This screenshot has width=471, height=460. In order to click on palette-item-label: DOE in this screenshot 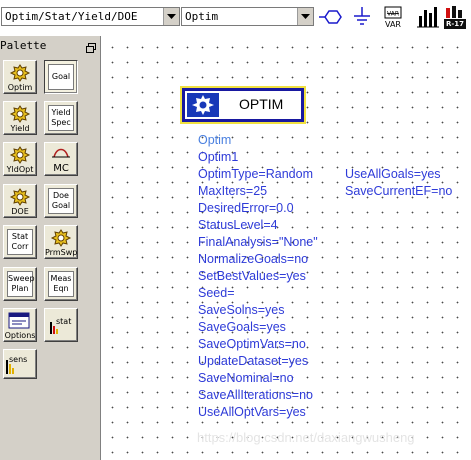, I will do `click(20, 211)`.